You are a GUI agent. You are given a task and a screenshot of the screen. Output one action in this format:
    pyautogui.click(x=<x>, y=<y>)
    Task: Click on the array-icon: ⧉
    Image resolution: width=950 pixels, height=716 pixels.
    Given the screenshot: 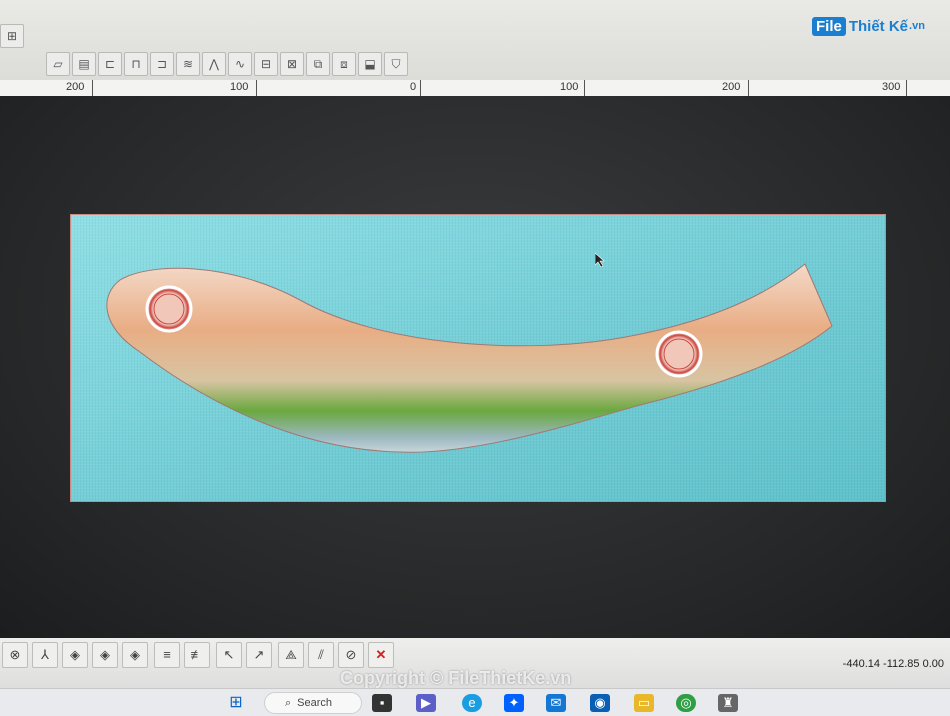 What is the action you would take?
    pyautogui.click(x=318, y=64)
    